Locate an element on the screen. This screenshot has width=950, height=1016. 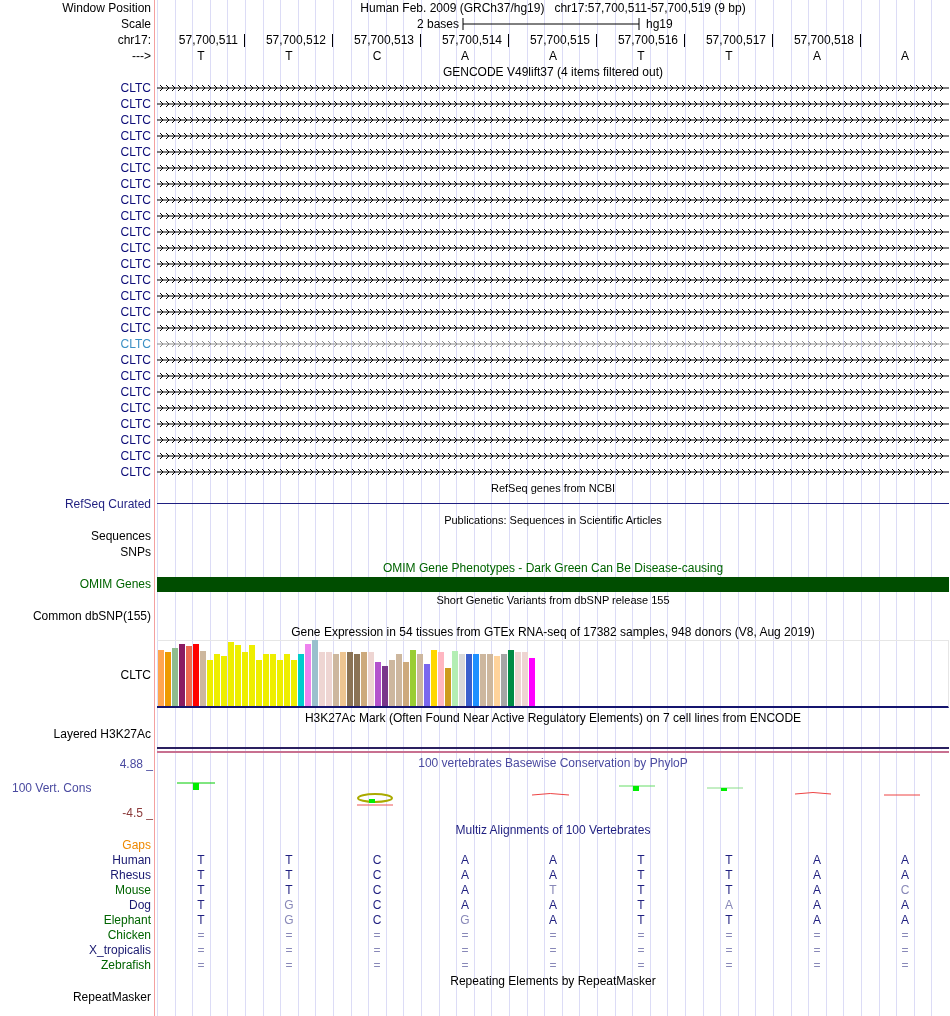
species-label: Dog is located at coordinates (140, 904).